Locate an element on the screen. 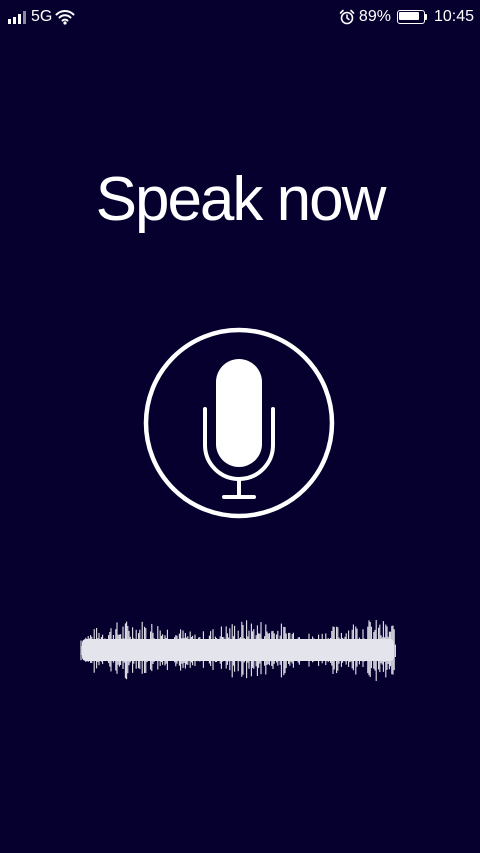  speak-now-title: Speak now is located at coordinates (241, 199).